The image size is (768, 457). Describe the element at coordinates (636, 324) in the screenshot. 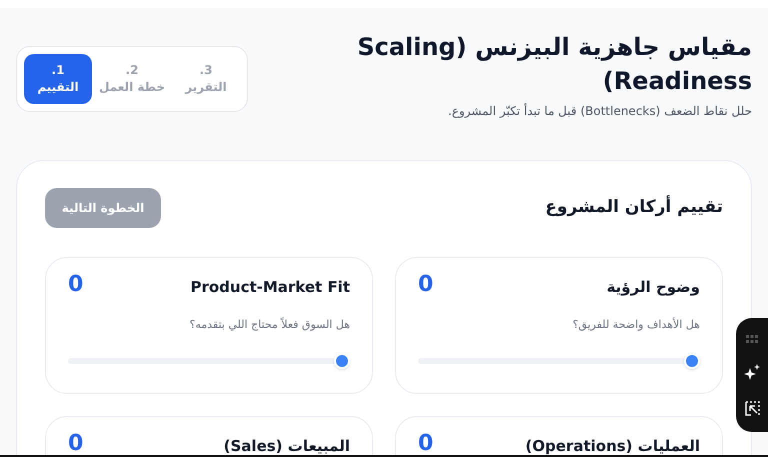

I see `pillar-question: هل الأهداف واضحة للفريق؟` at that location.